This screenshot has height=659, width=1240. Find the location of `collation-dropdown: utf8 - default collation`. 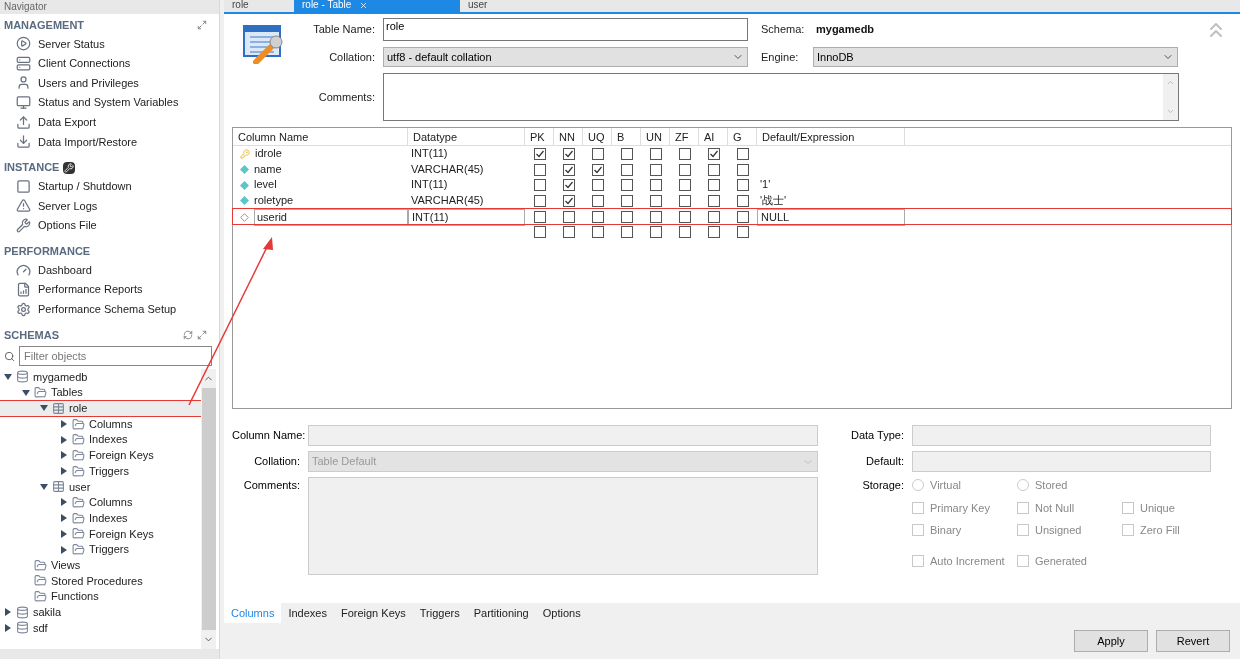

collation-dropdown: utf8 - default collation is located at coordinates (565, 57).